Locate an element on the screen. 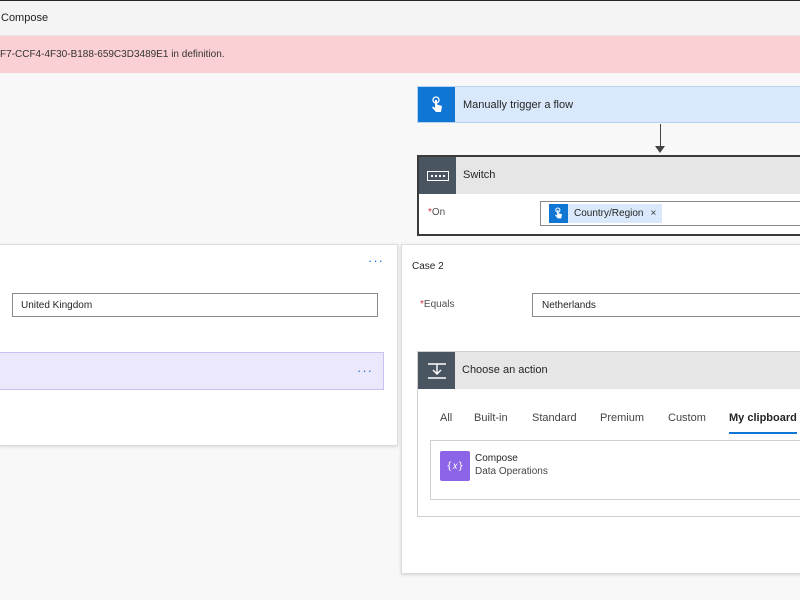 This screenshot has width=800, height=600. result-subtitle: Data Operations is located at coordinates (511, 471).